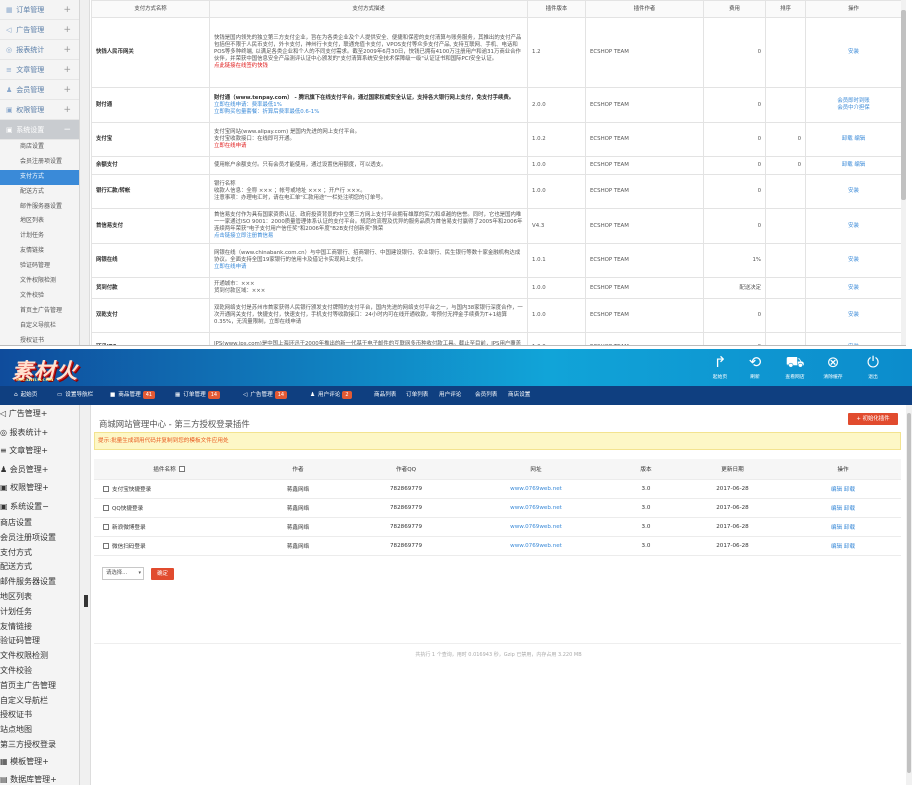 This screenshot has width=912, height=785. Describe the element at coordinates (86, 601) in the screenshot. I see `collapse-arrow-icon` at that location.